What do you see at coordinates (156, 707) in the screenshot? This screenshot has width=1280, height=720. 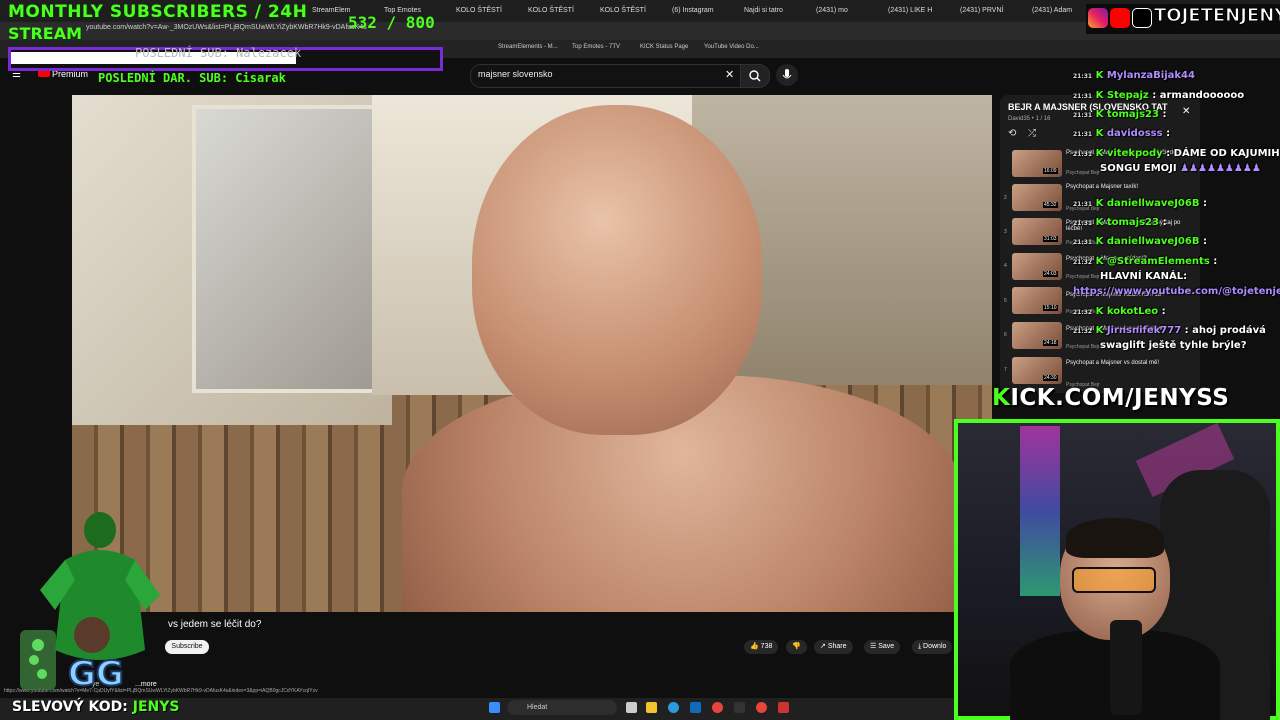 I see `discount-code: JENYS` at bounding box center [156, 707].